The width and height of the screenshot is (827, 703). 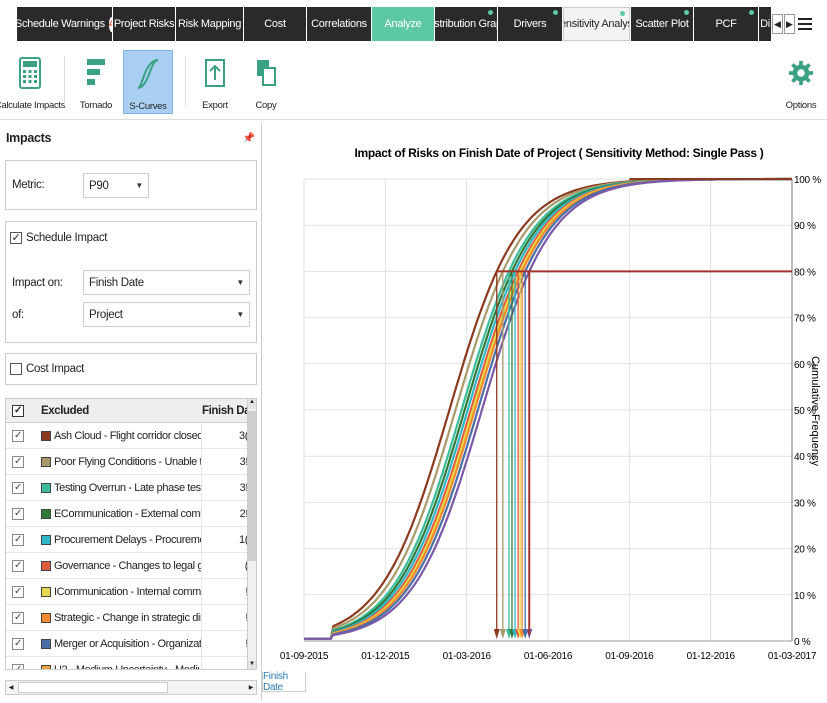 I want to click on metric-select: P90 ▼, so click(x=116, y=185).